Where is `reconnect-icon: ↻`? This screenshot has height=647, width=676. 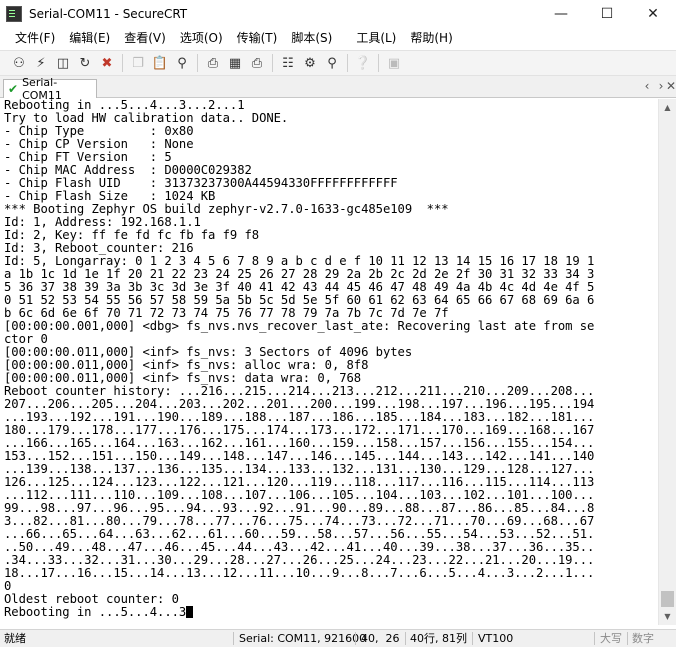
reconnect-icon: ↻ is located at coordinates (85, 63).